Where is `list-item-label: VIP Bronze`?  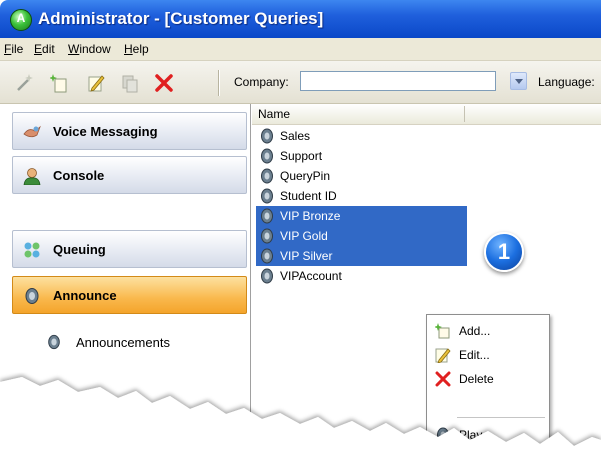 list-item-label: VIP Bronze is located at coordinates (310, 216).